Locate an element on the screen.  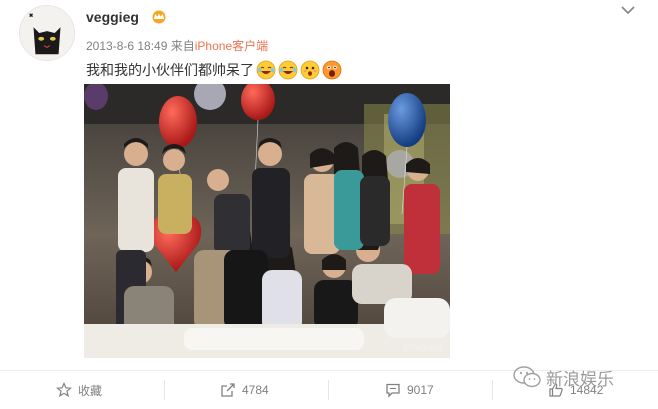
source-prefix: 来自 is located at coordinates (182, 46).